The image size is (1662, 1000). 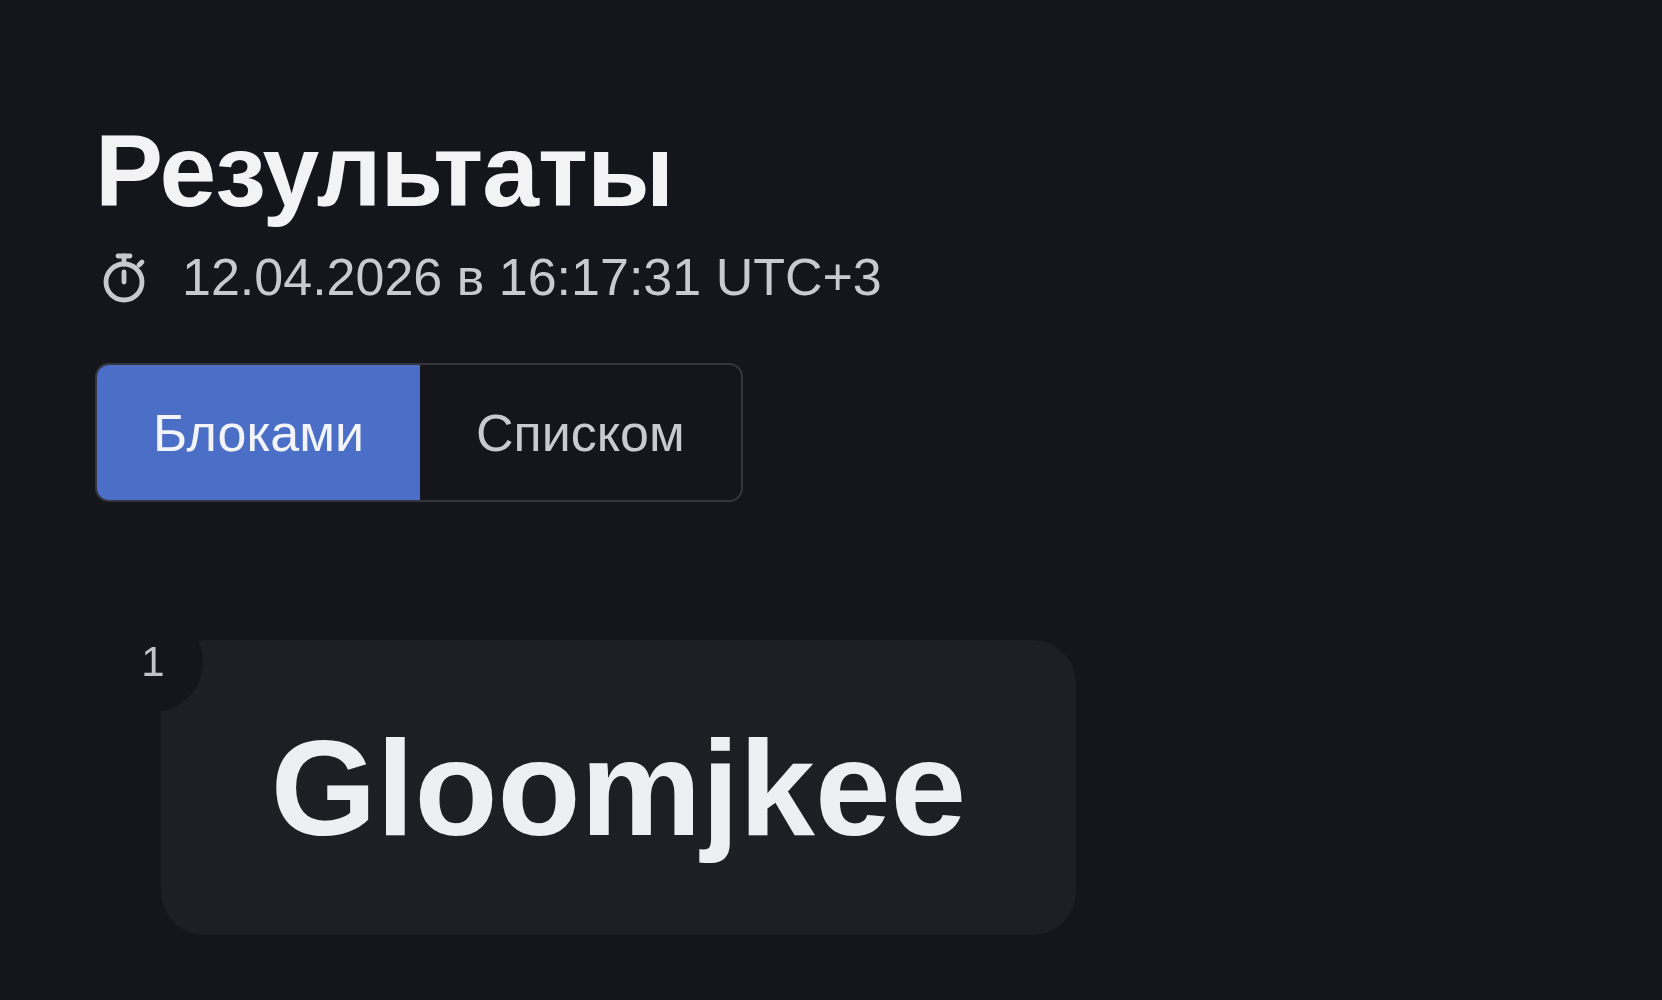 I want to click on timestamp: 12.04.2026 в 16:17:31 UTC+3, so click(x=532, y=278).